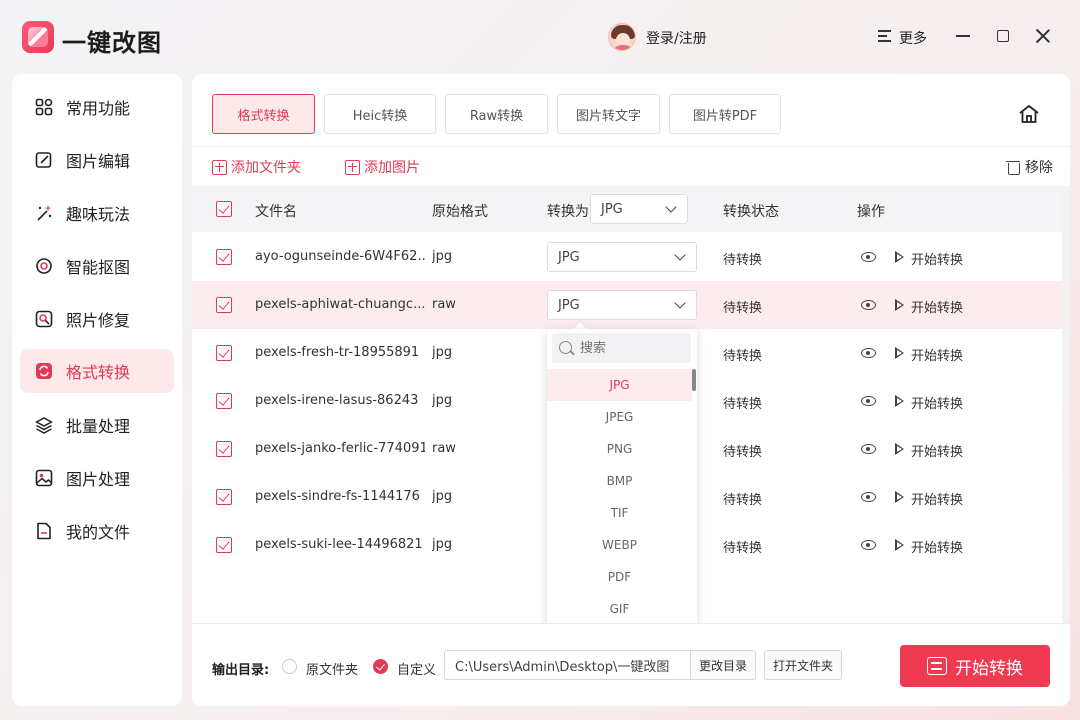 The height and width of the screenshot is (720, 1080). What do you see at coordinates (639, 209) in the screenshot?
I see `global-format-select: JPG` at bounding box center [639, 209].